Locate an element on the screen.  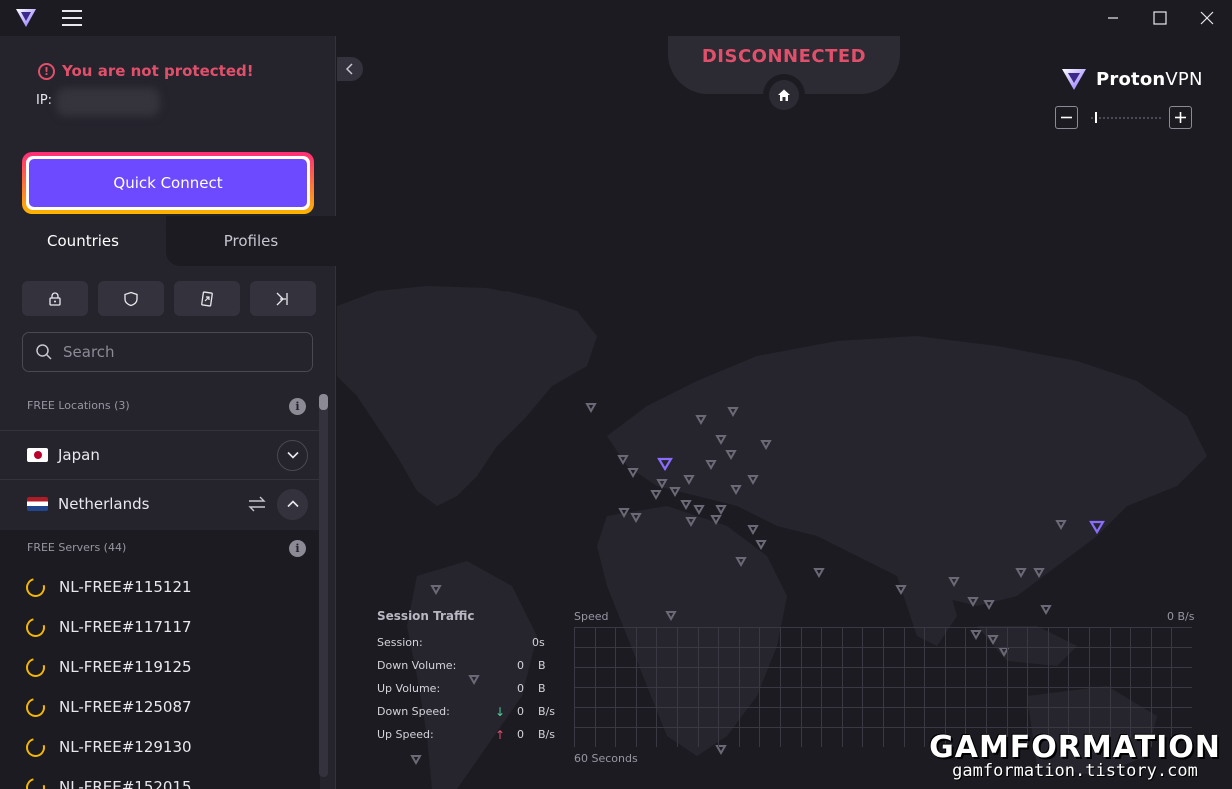
zoom-slider-track is located at coordinates (1126, 118).